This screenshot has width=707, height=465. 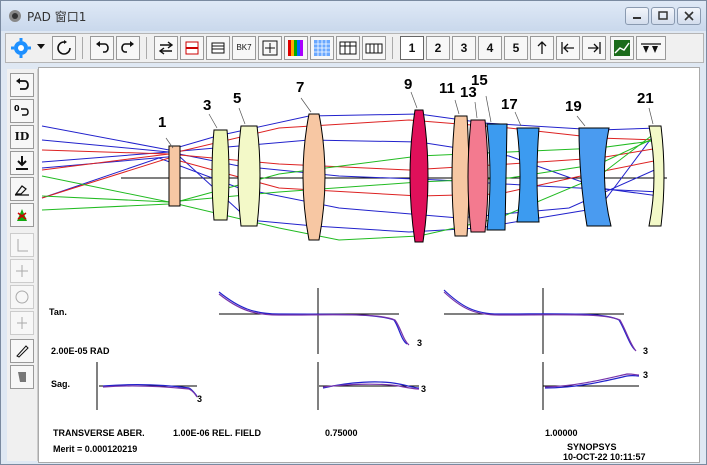 I want to click on swap-arrows-icon, so click(x=166, y=48).